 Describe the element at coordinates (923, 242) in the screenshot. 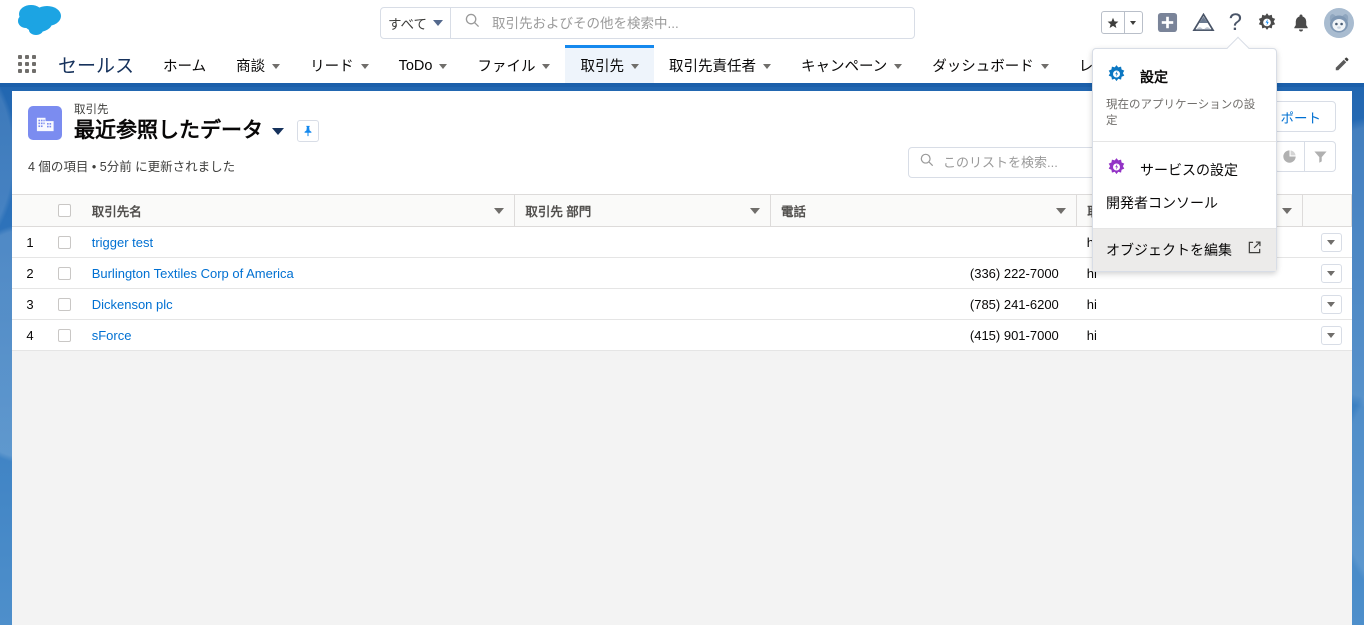

I see `cell-phone` at that location.